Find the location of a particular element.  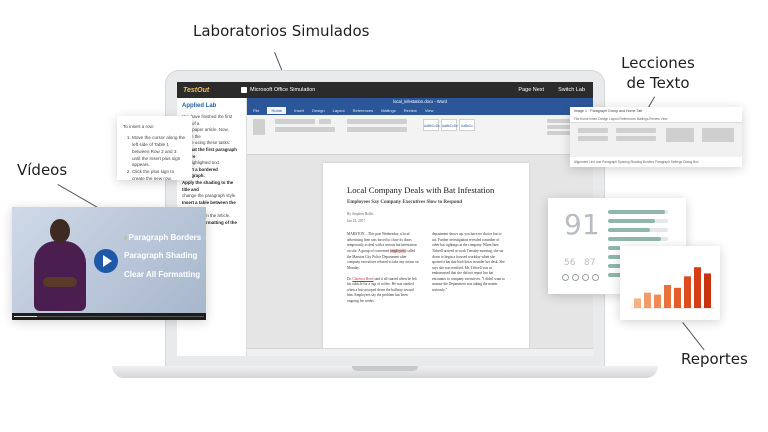

font-format-buttons is located at coordinates (305, 129).